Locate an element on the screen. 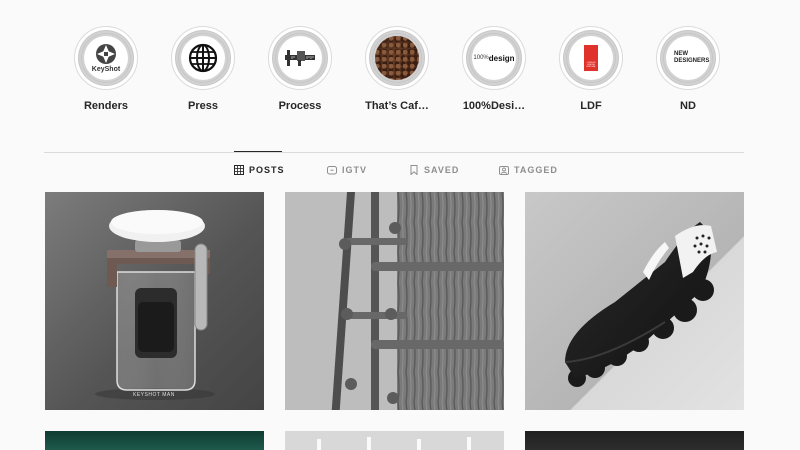 This screenshot has height=450, width=800. post-tile-dark is located at coordinates (634, 440).